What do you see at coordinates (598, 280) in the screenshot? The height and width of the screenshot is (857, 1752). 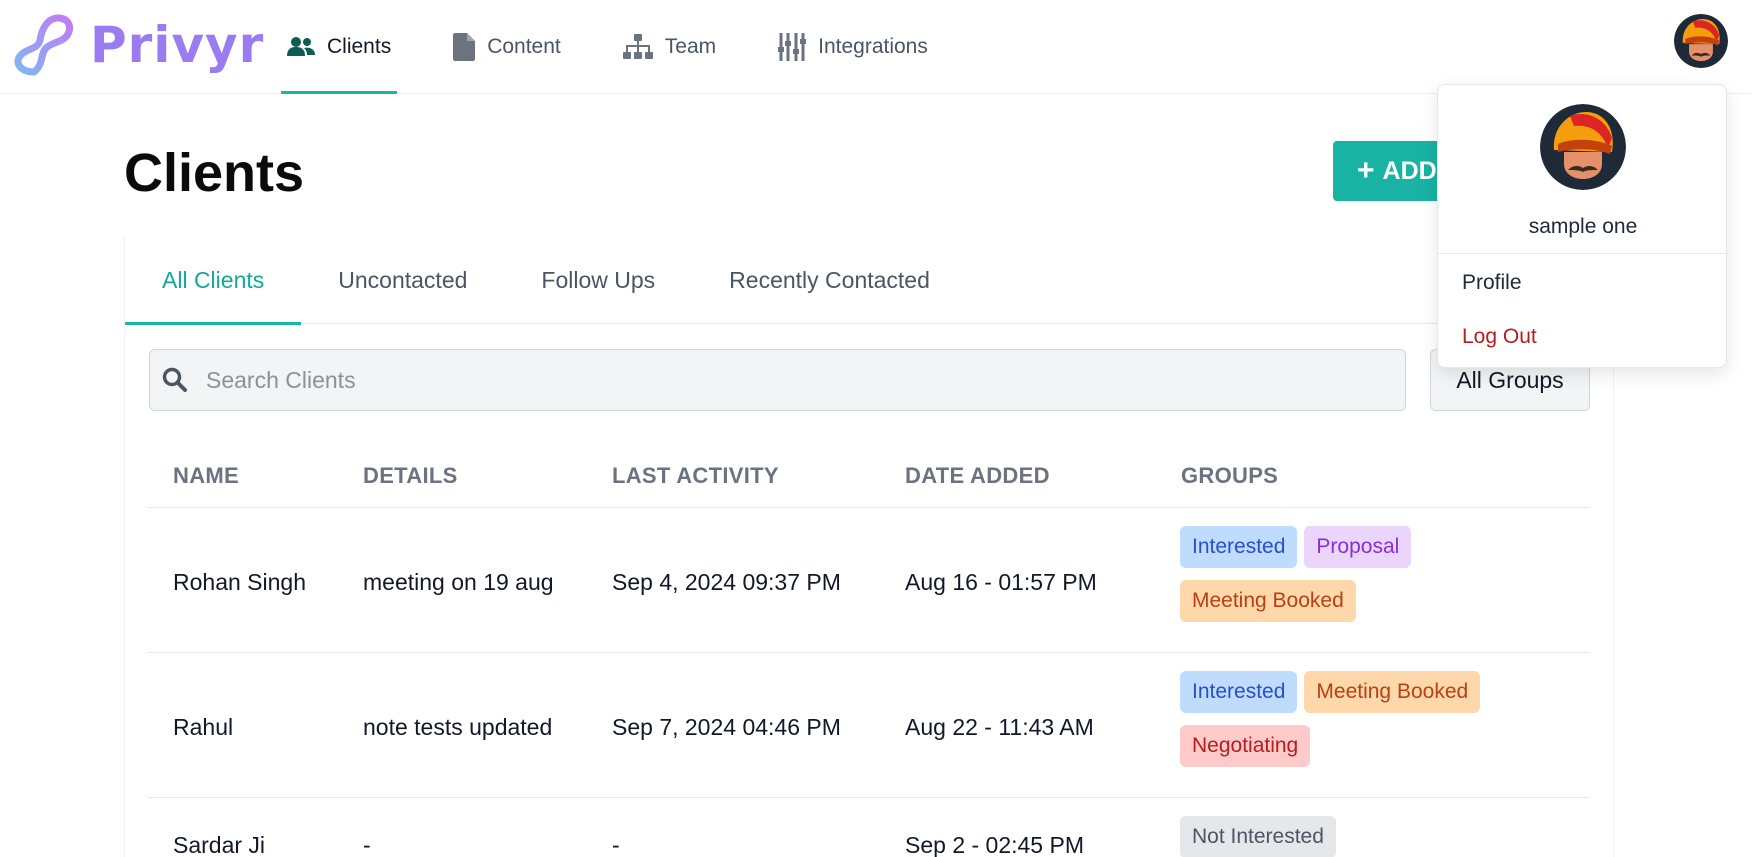 I see `tab-follow-ups: Follow Ups` at bounding box center [598, 280].